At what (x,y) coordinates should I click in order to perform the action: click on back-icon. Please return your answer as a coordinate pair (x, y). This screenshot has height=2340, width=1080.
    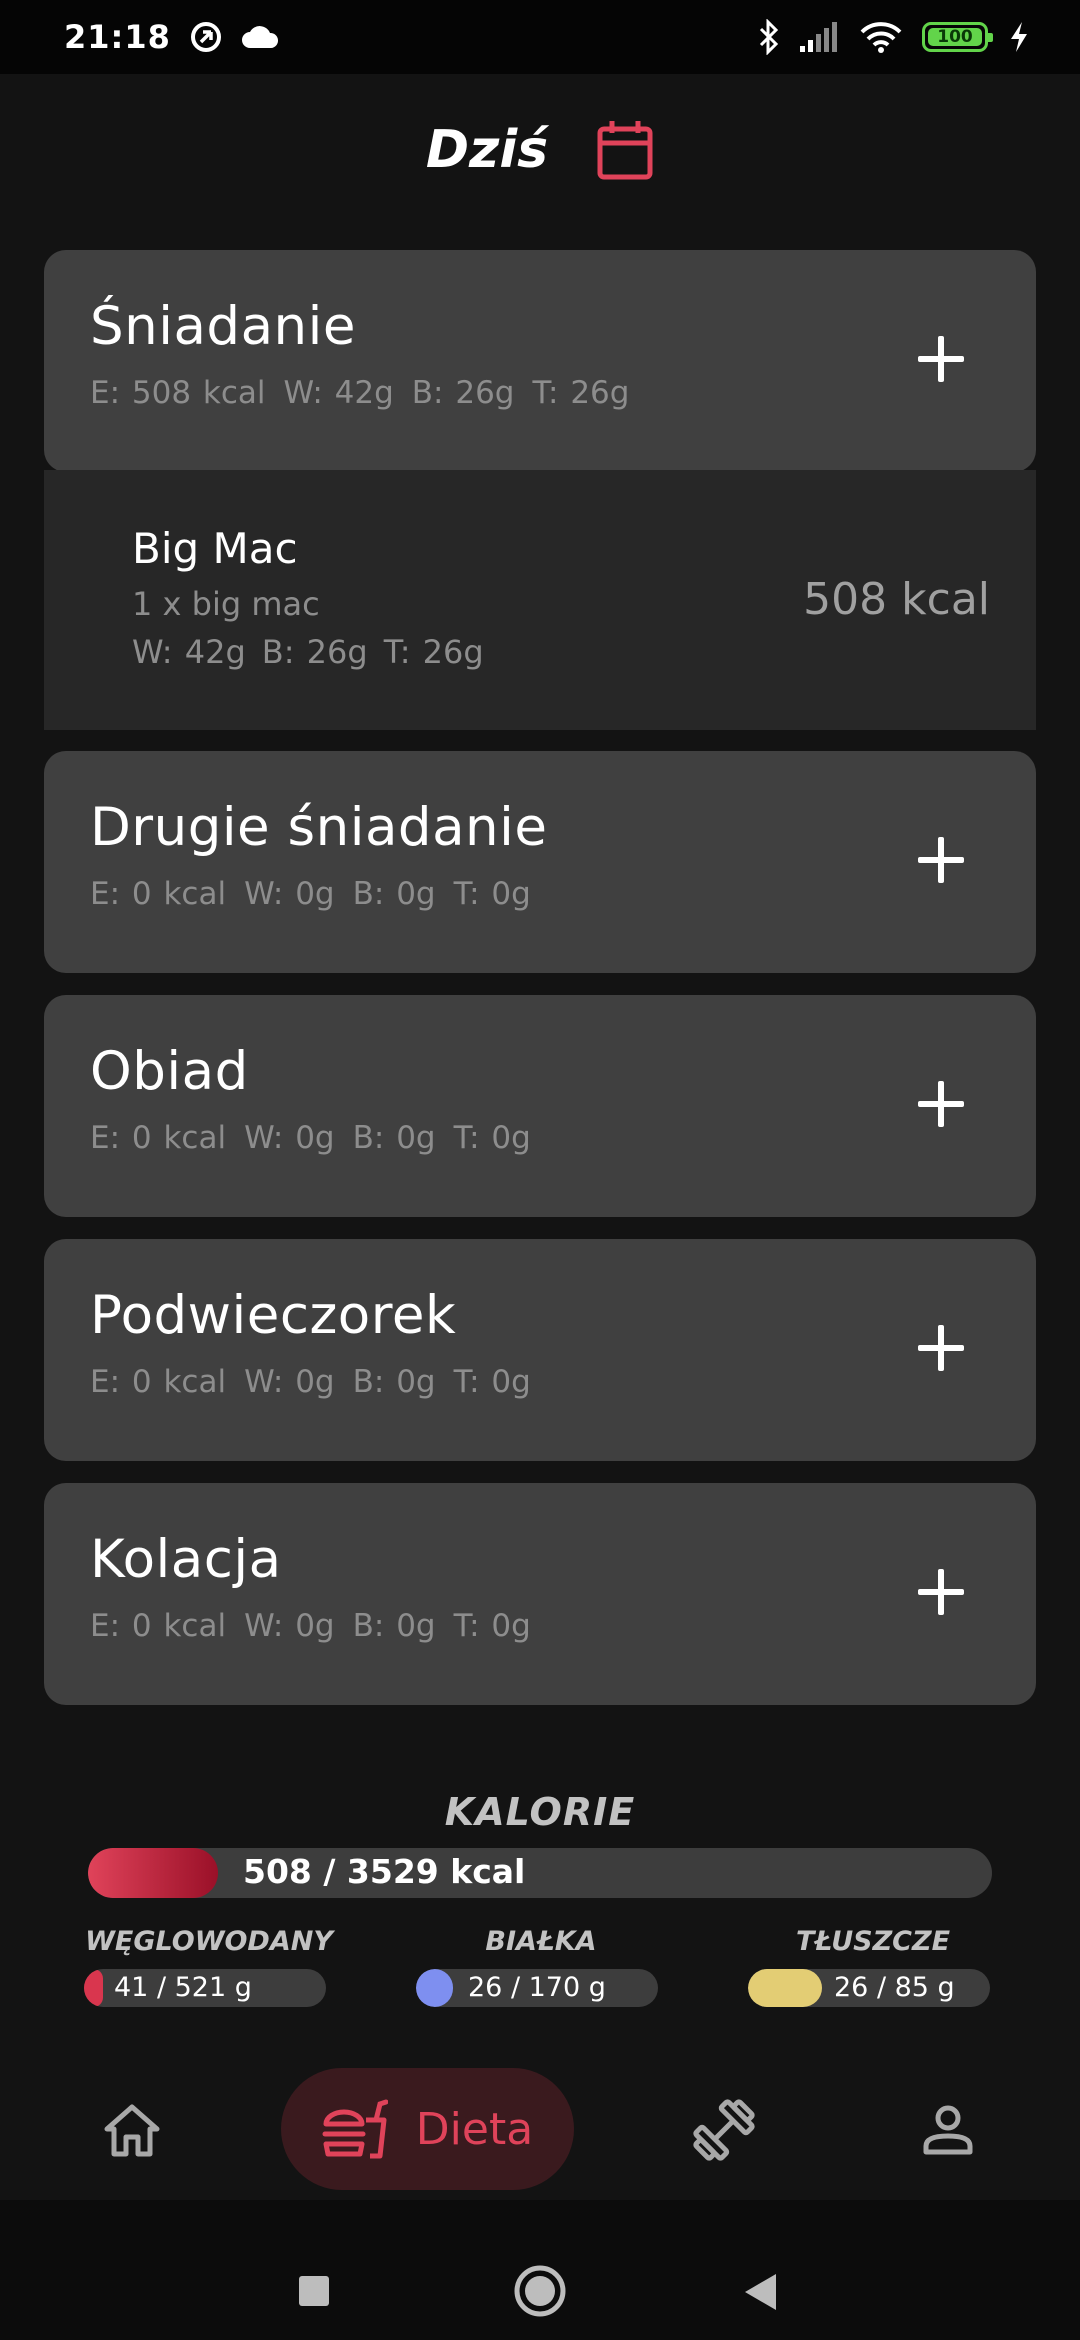
    Looking at the image, I should click on (760, 2292).